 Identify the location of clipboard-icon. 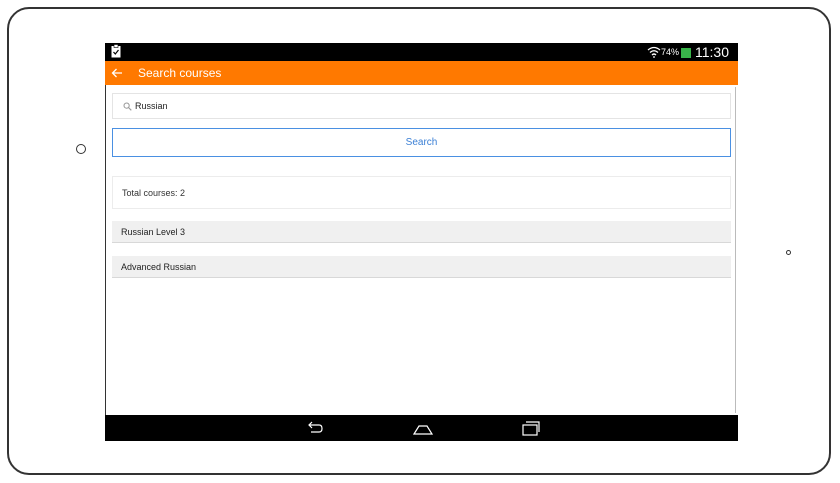
(116, 51).